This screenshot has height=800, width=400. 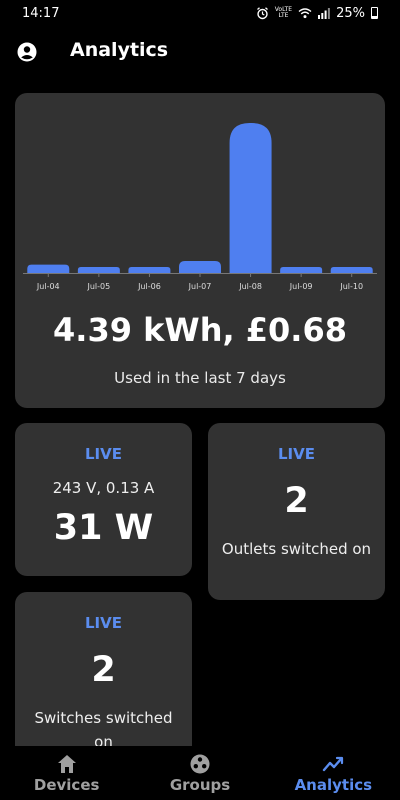 What do you see at coordinates (296, 549) in the screenshot?
I see `outlets-label: Outlets switched on` at bounding box center [296, 549].